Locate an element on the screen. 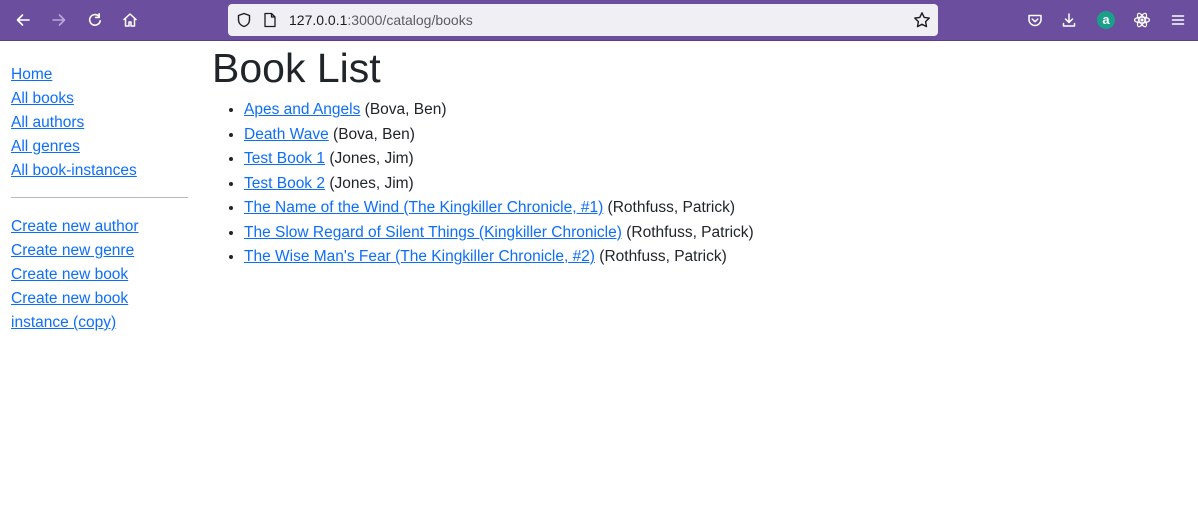  forward-arrow-icon is located at coordinates (59, 20).